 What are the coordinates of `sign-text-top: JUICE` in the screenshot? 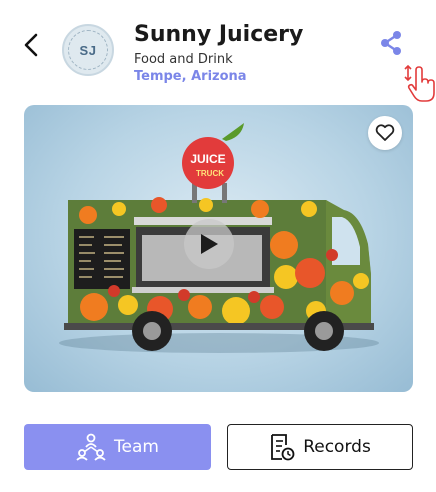 It's located at (207, 159).